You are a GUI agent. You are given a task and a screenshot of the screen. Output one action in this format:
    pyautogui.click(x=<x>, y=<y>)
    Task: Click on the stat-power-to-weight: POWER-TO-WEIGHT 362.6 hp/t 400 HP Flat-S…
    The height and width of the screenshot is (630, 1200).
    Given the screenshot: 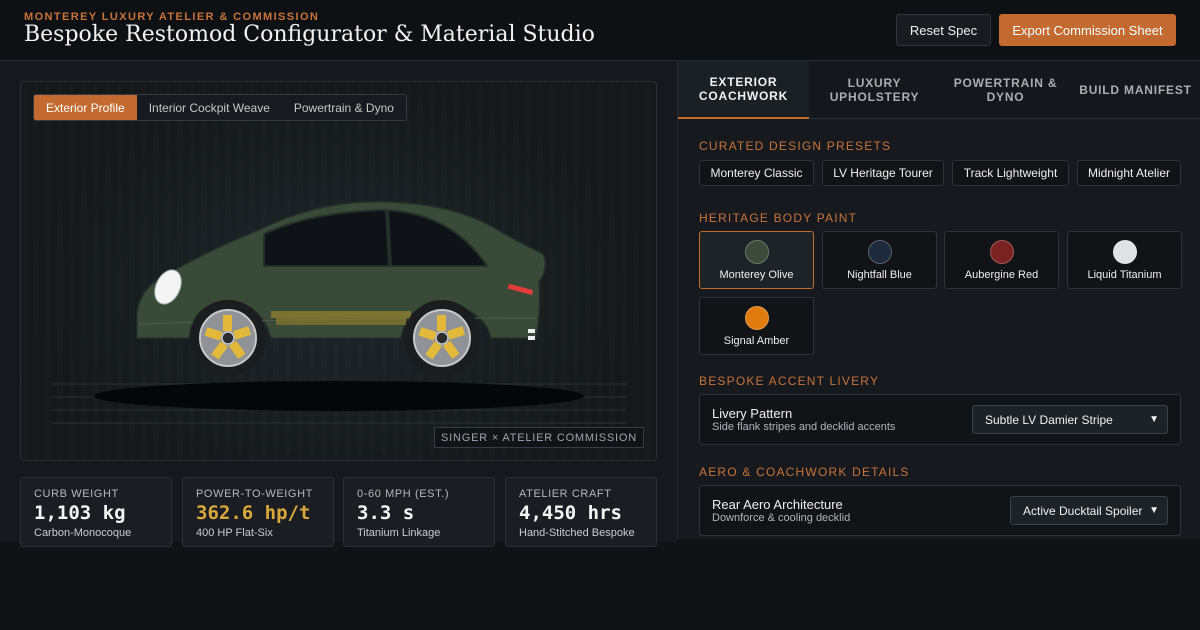 What is the action you would take?
    pyautogui.click(x=258, y=512)
    